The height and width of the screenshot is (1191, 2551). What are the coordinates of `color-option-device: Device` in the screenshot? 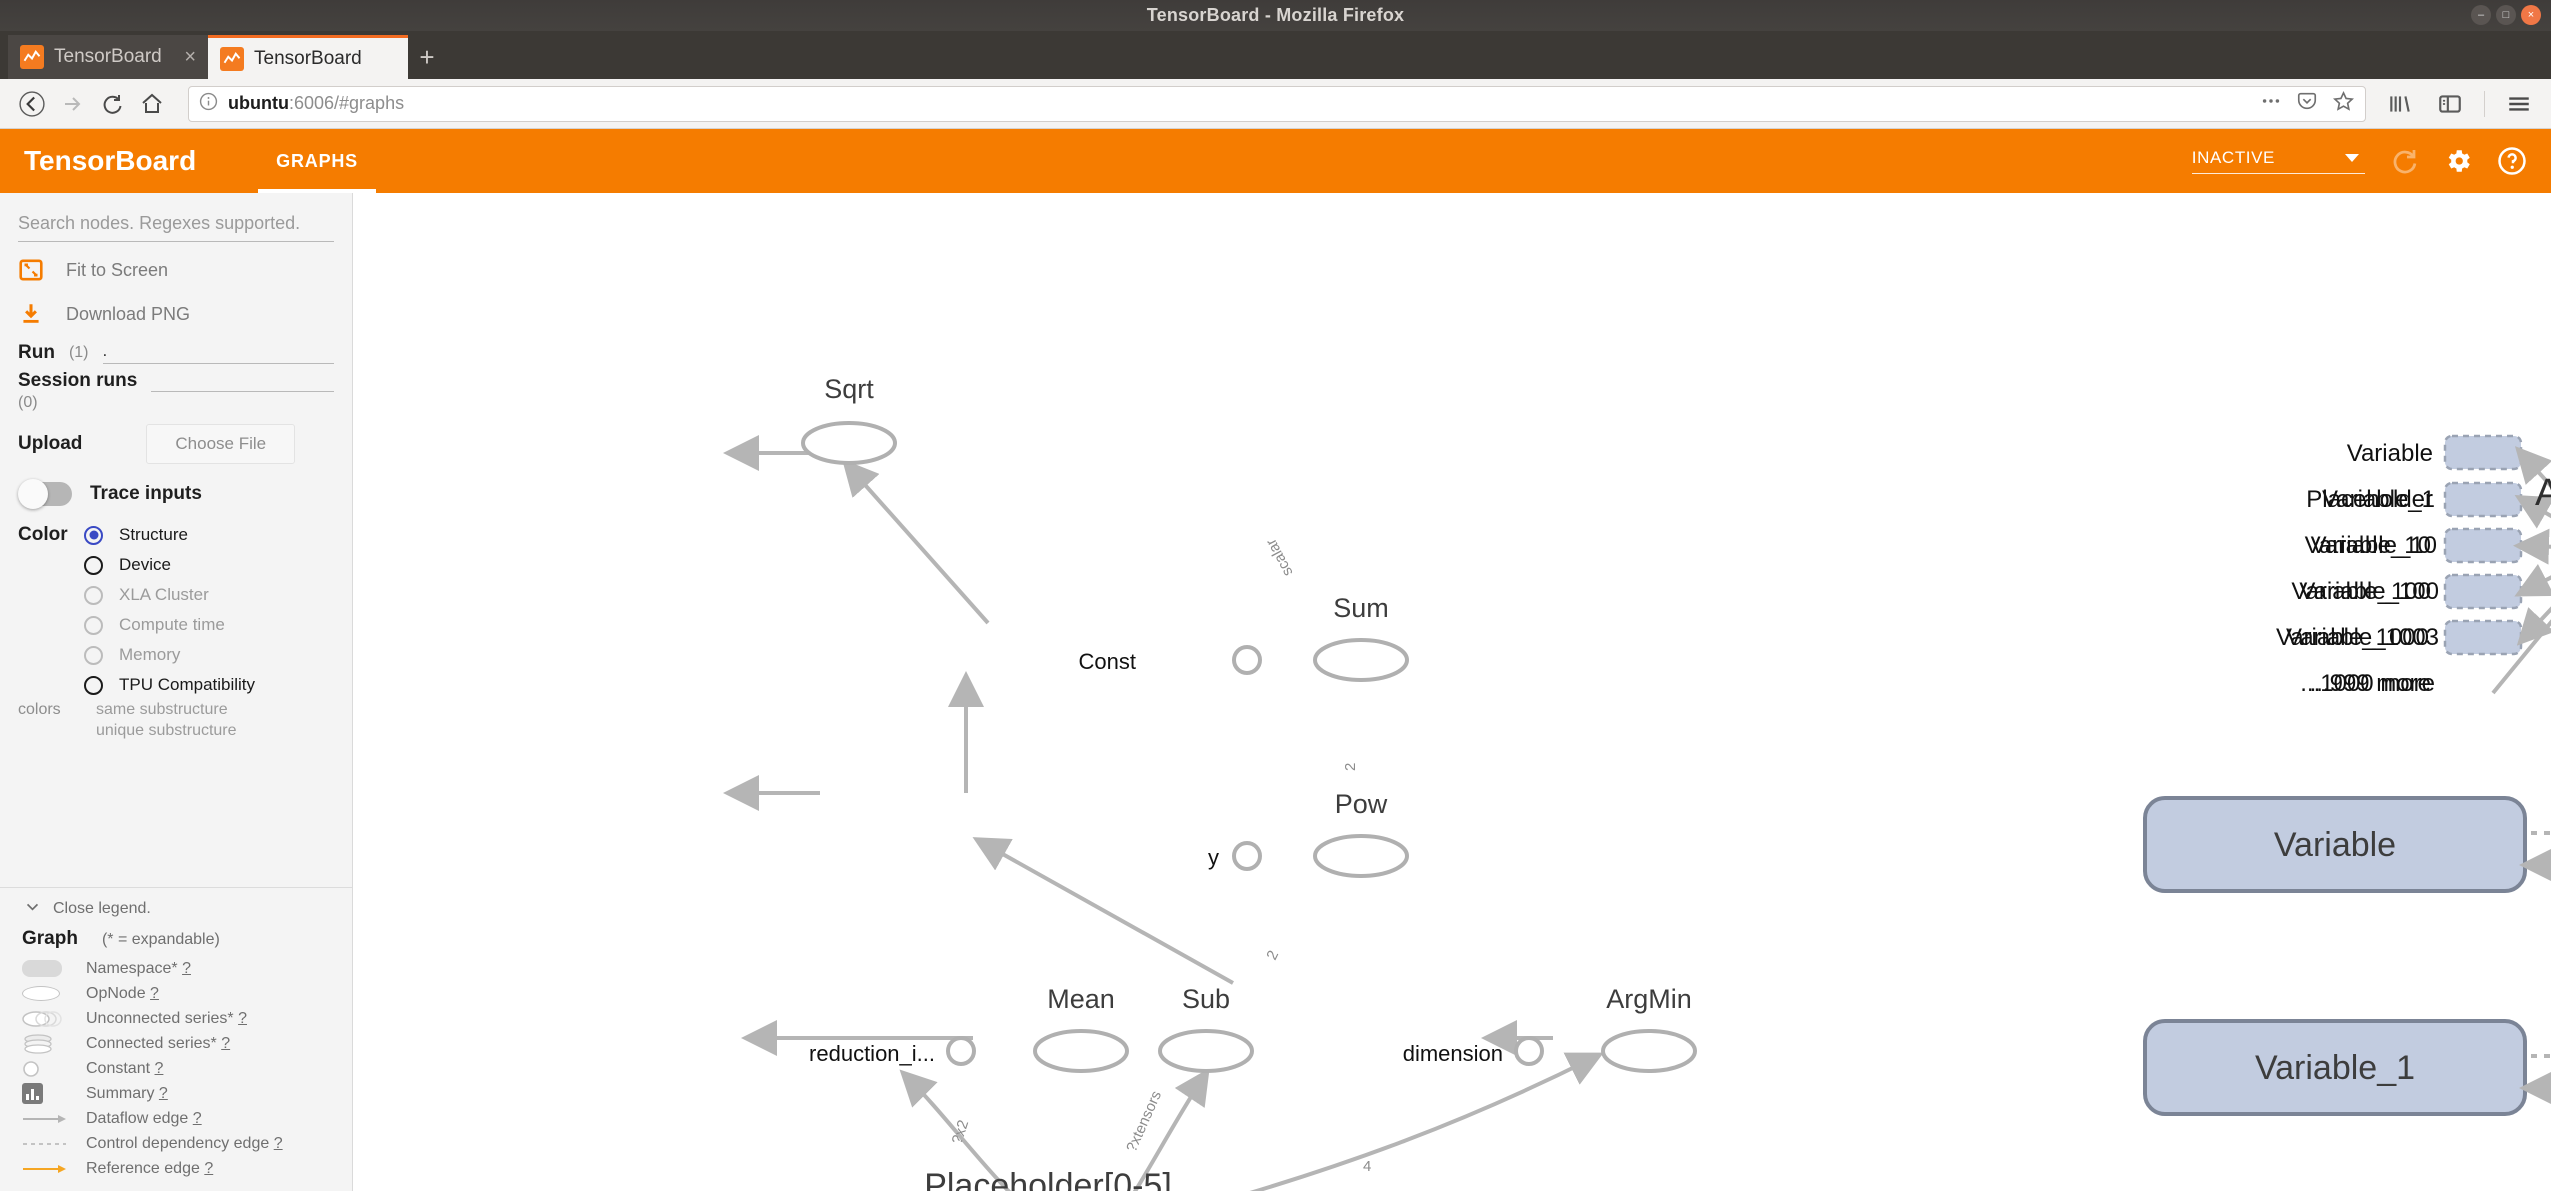 It's located at (169, 565).